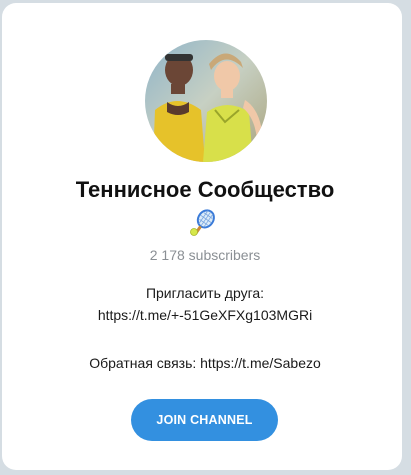 This screenshot has width=411, height=475. What do you see at coordinates (204, 420) in the screenshot?
I see `join-channel-button: JOIN CHANNEL` at bounding box center [204, 420].